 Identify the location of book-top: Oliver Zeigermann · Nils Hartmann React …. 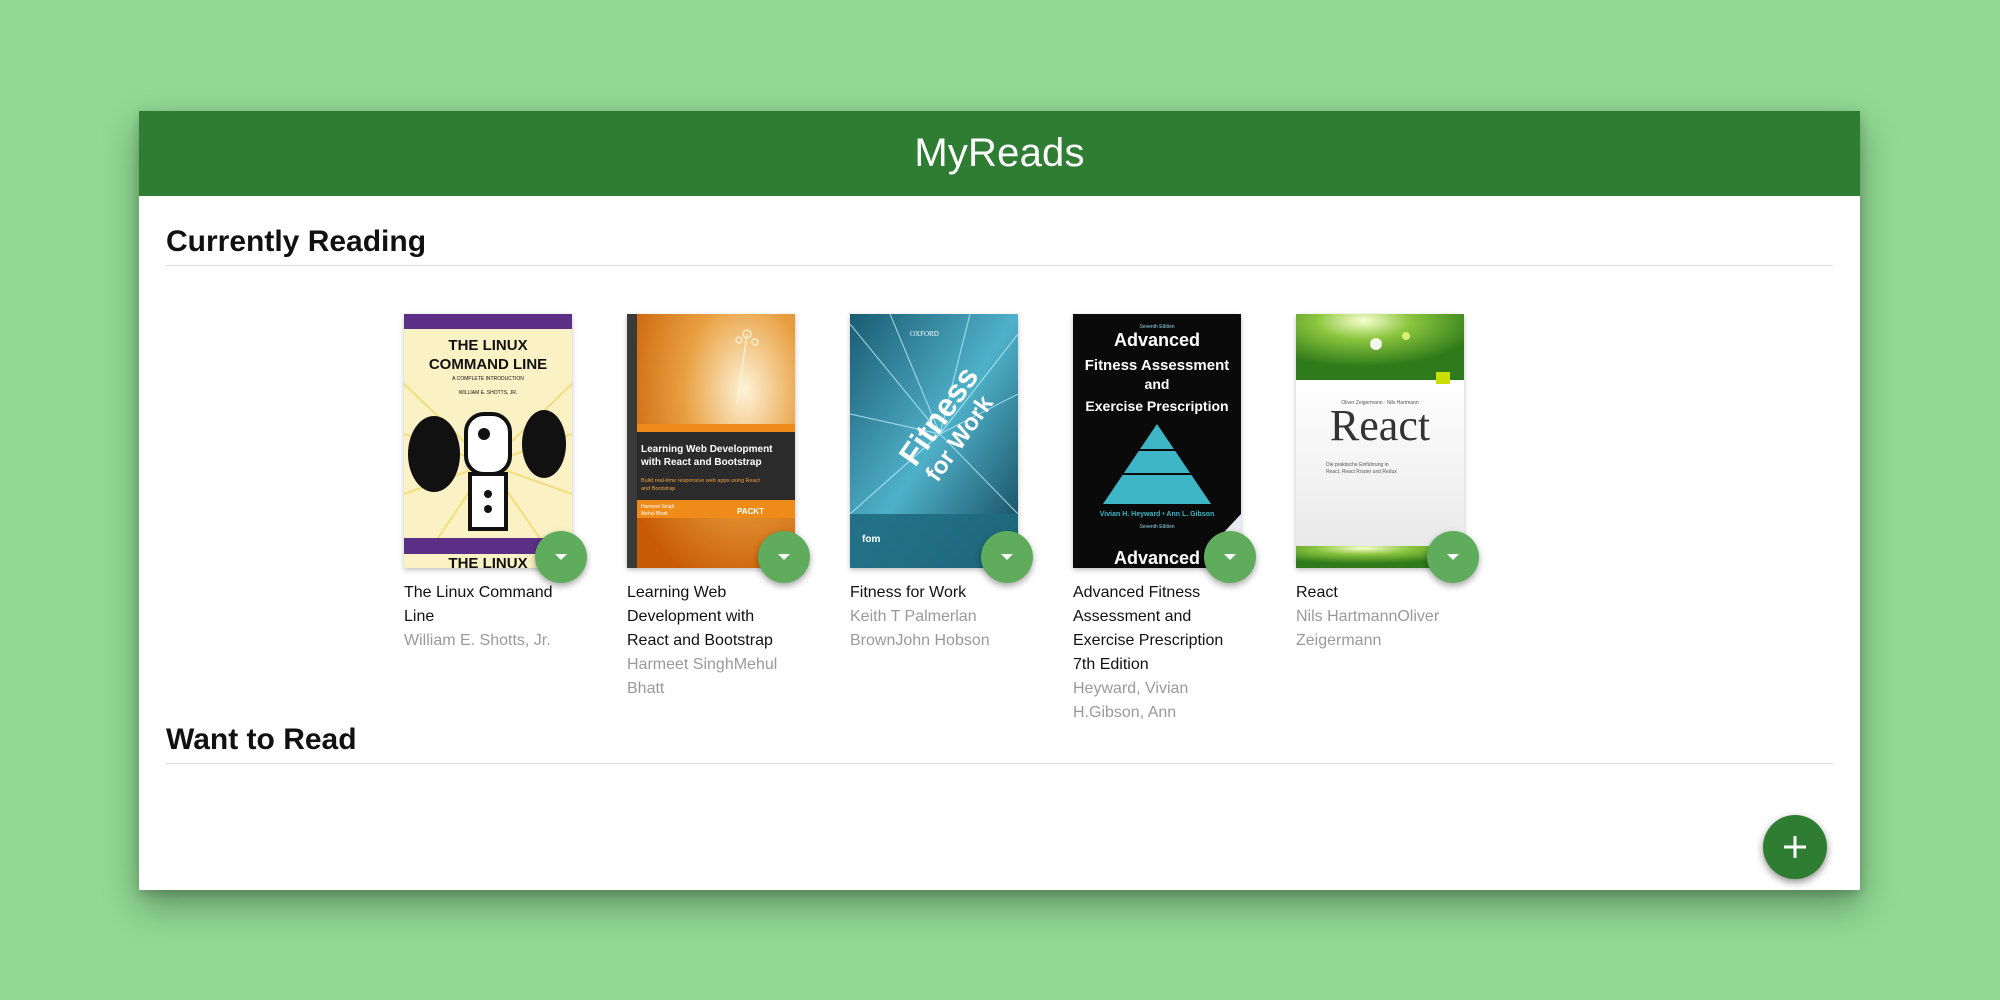
(1387, 448).